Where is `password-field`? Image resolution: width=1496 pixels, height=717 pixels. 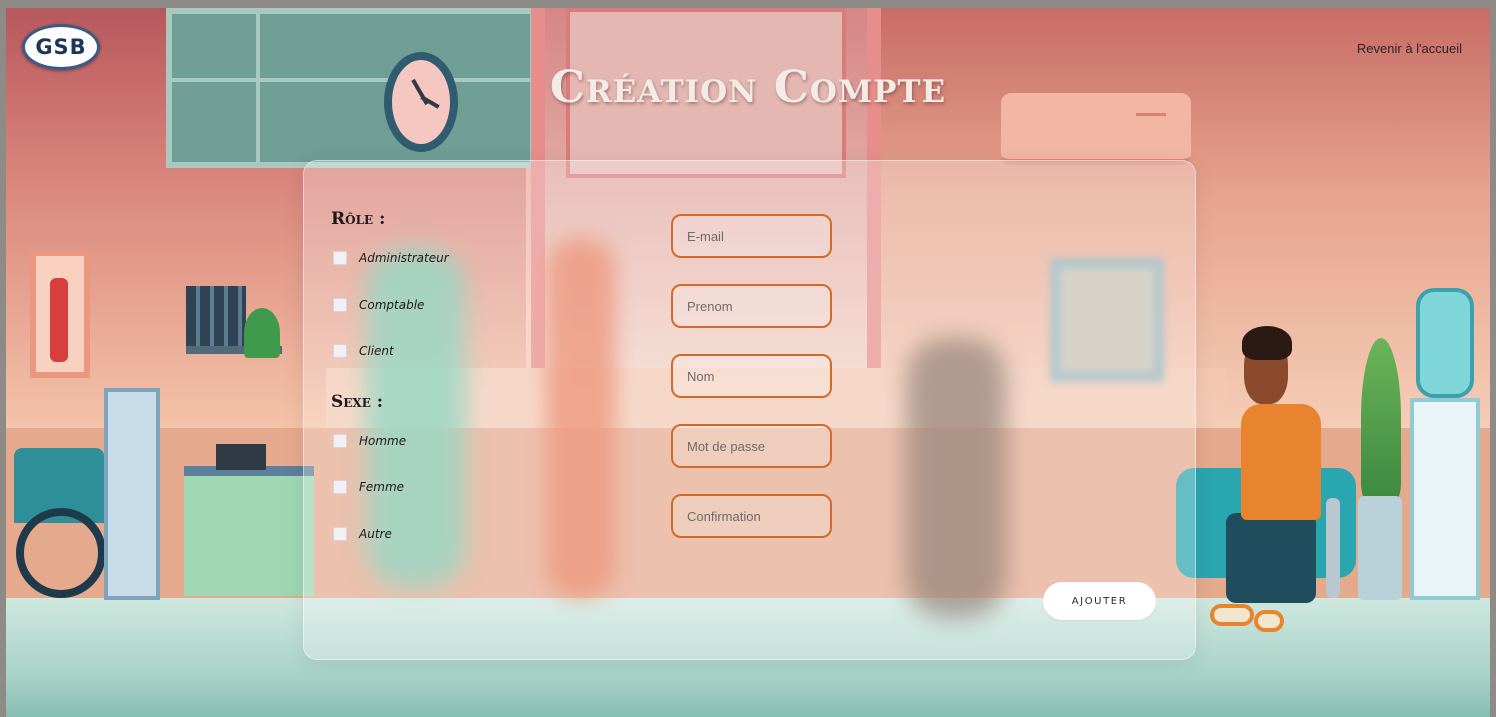
password-field is located at coordinates (751, 446).